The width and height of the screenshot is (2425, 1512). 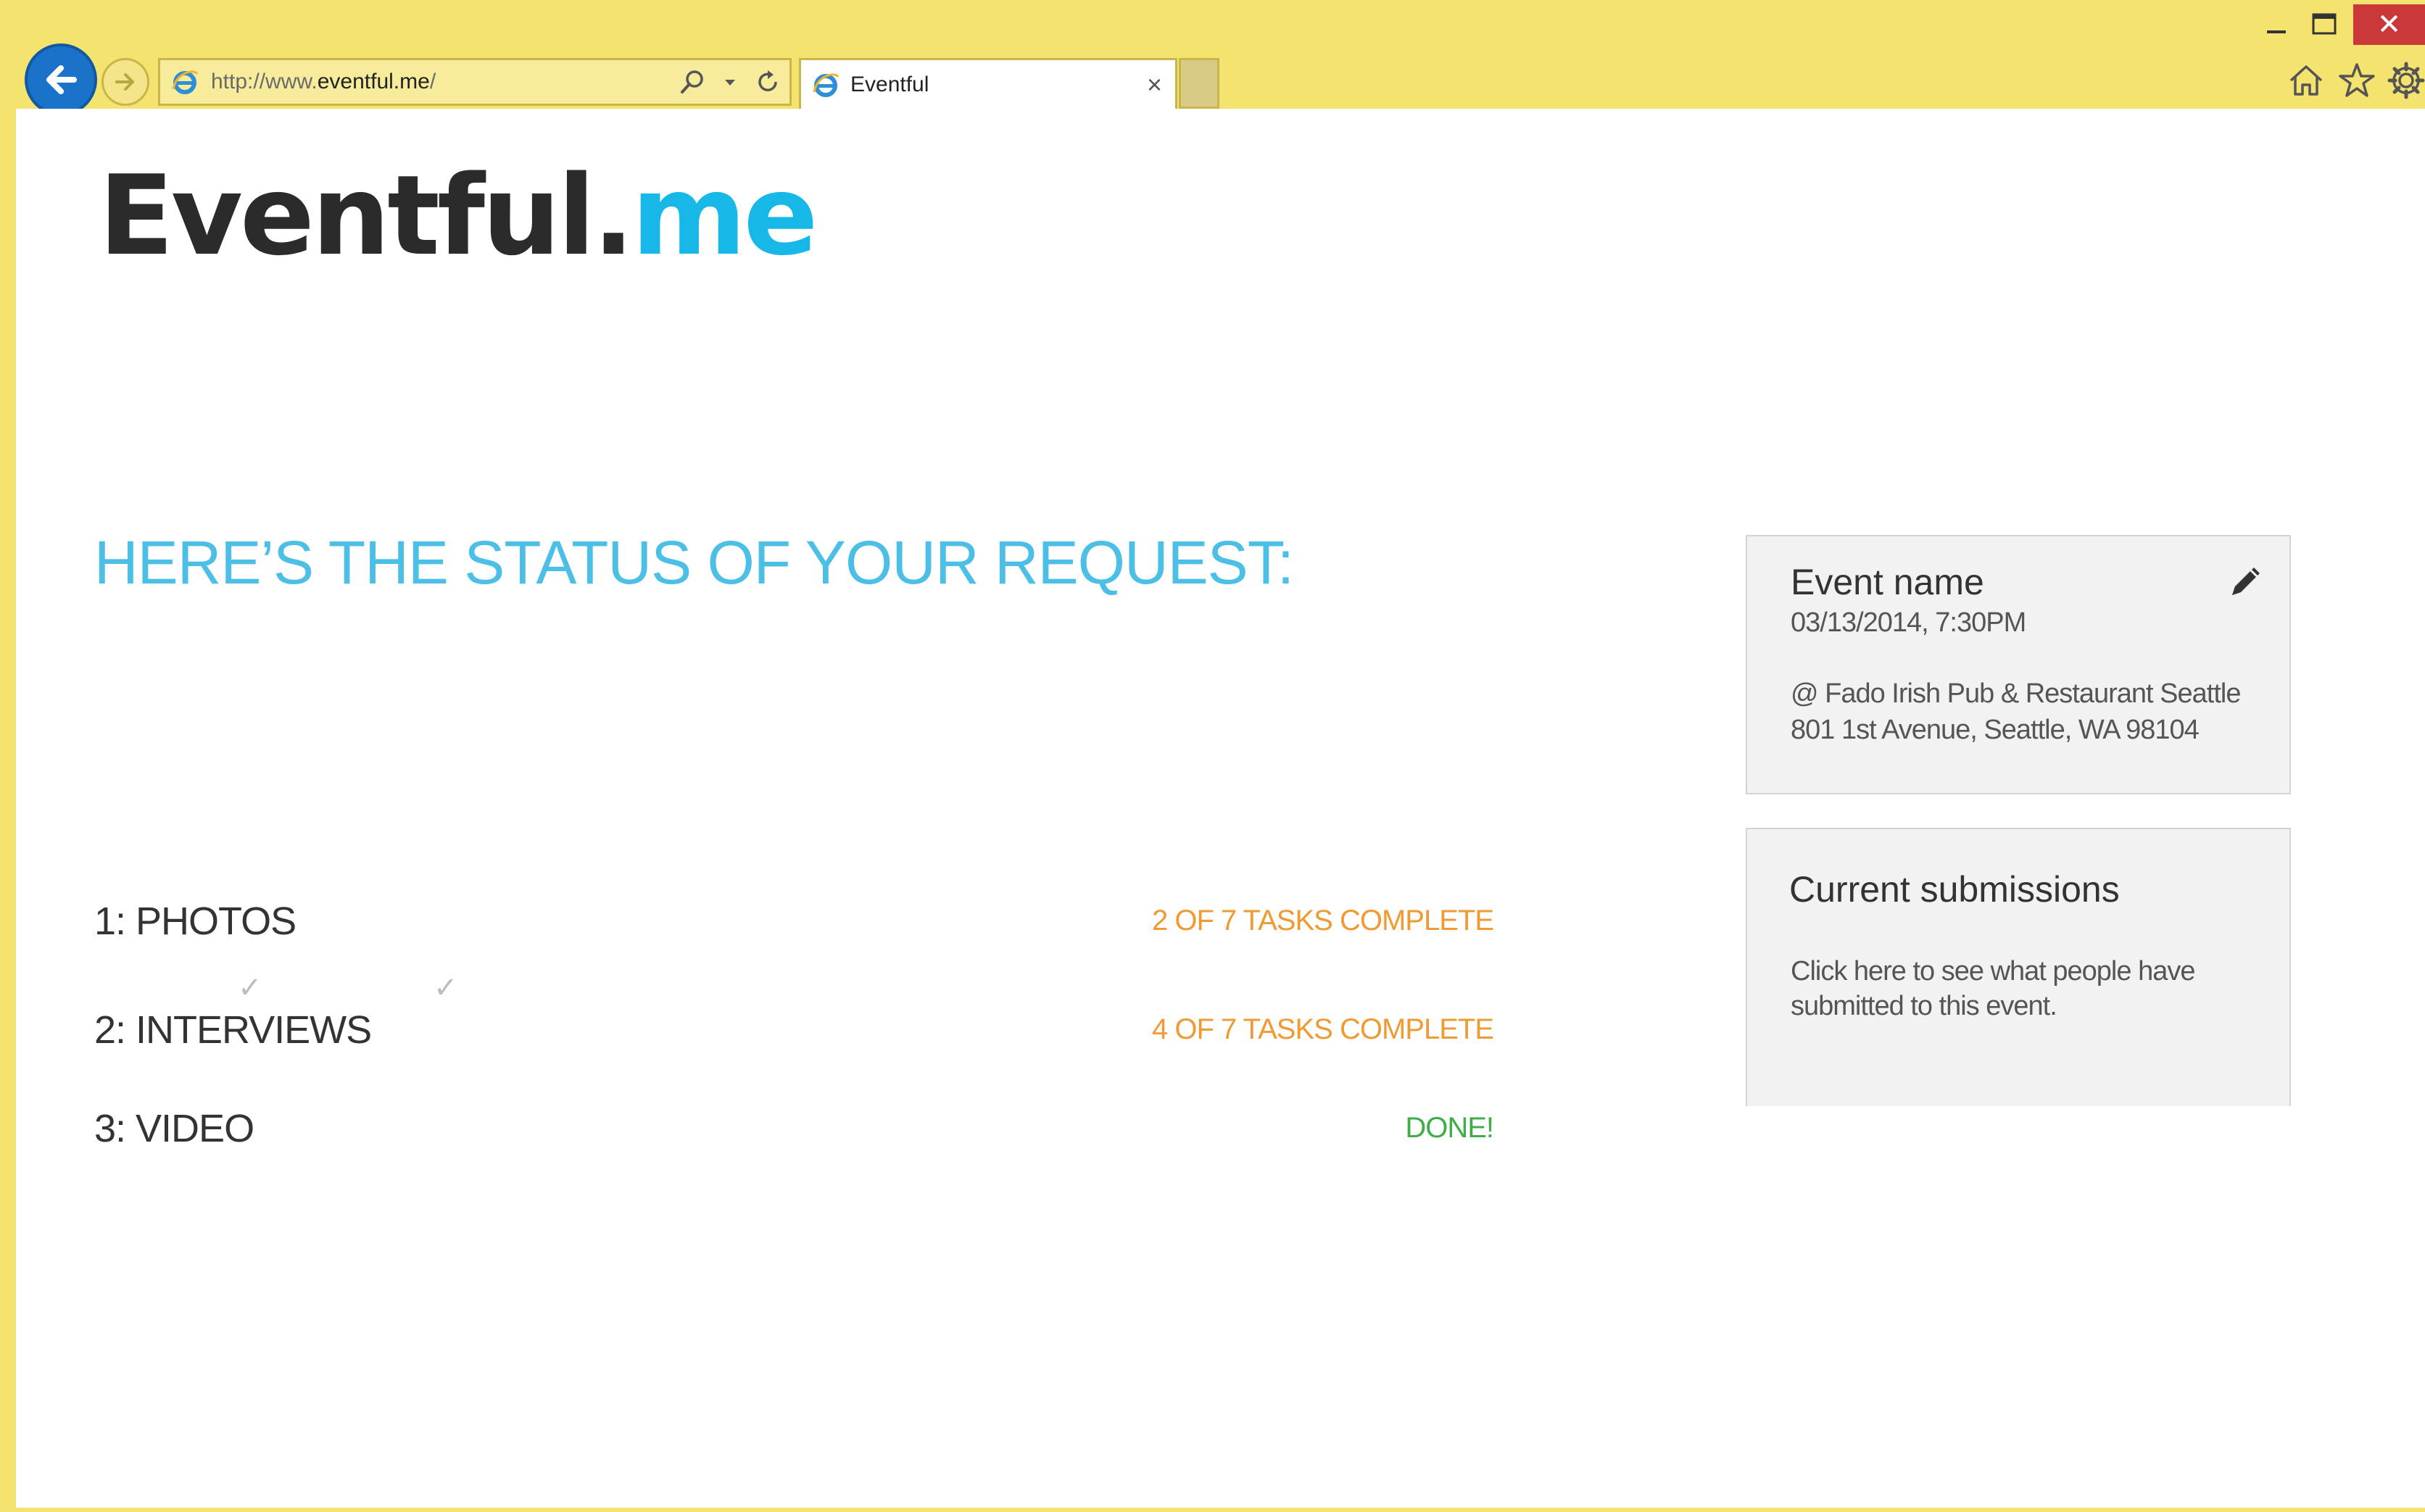 I want to click on pencil-icon, so click(x=2246, y=581).